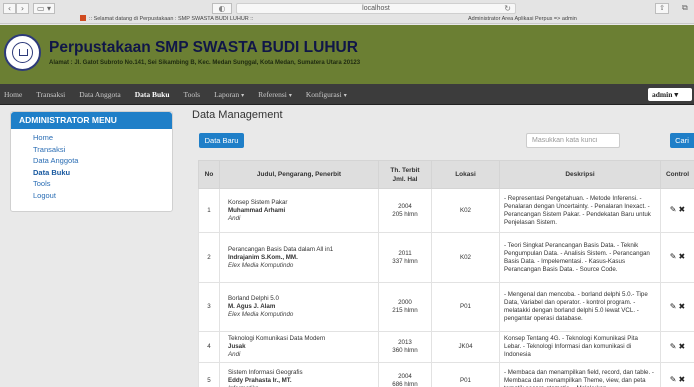 The height and width of the screenshot is (387, 694). I want to click on book-year: 2011, so click(405, 253).